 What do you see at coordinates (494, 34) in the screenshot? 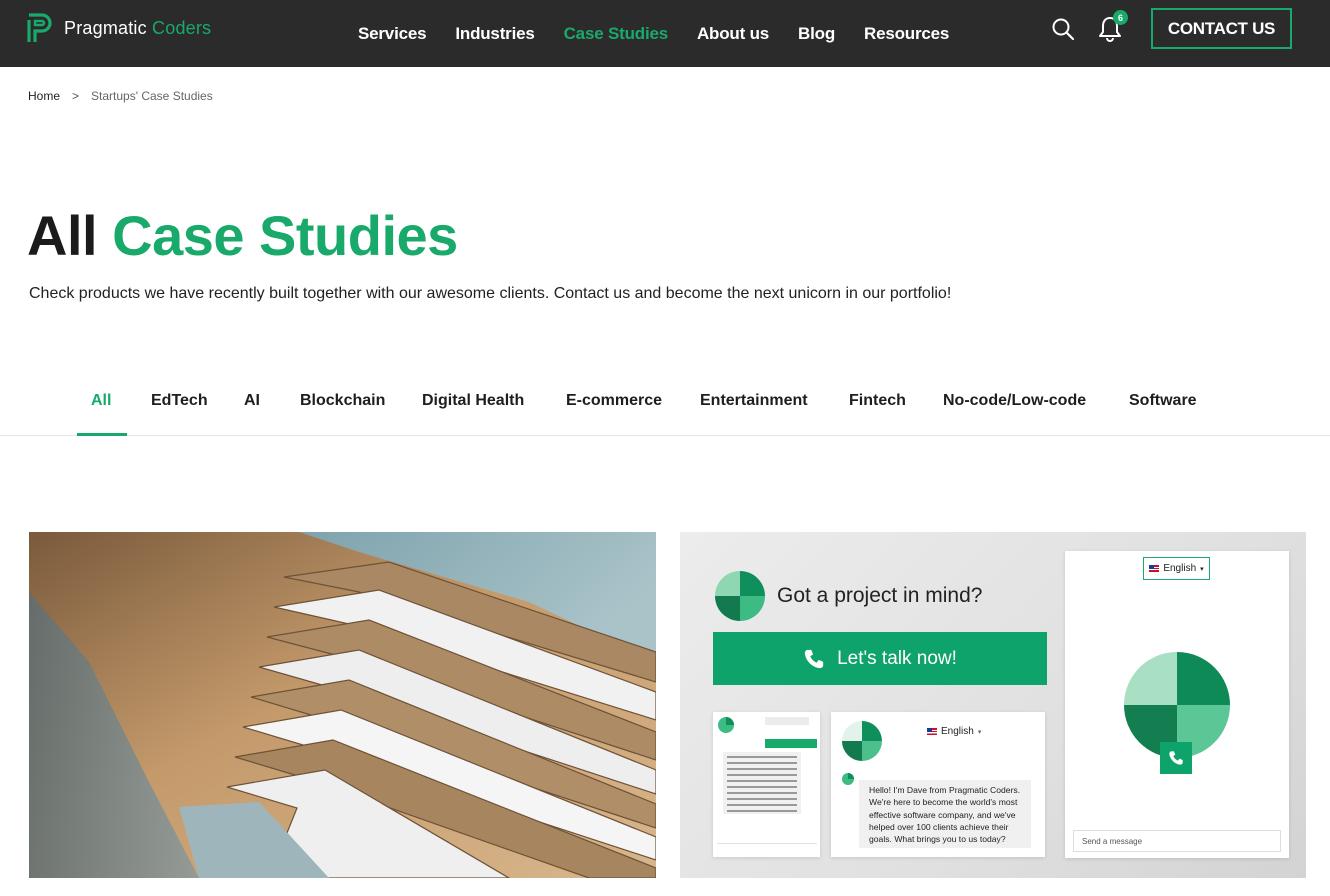
I see `nav-item-industries: Industries` at bounding box center [494, 34].